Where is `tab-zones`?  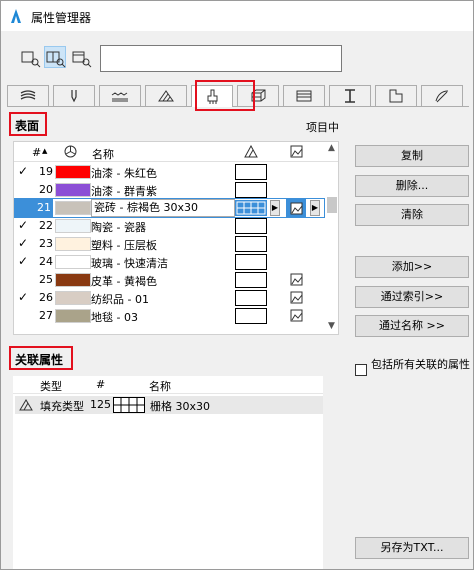
tab-zones is located at coordinates (304, 95).